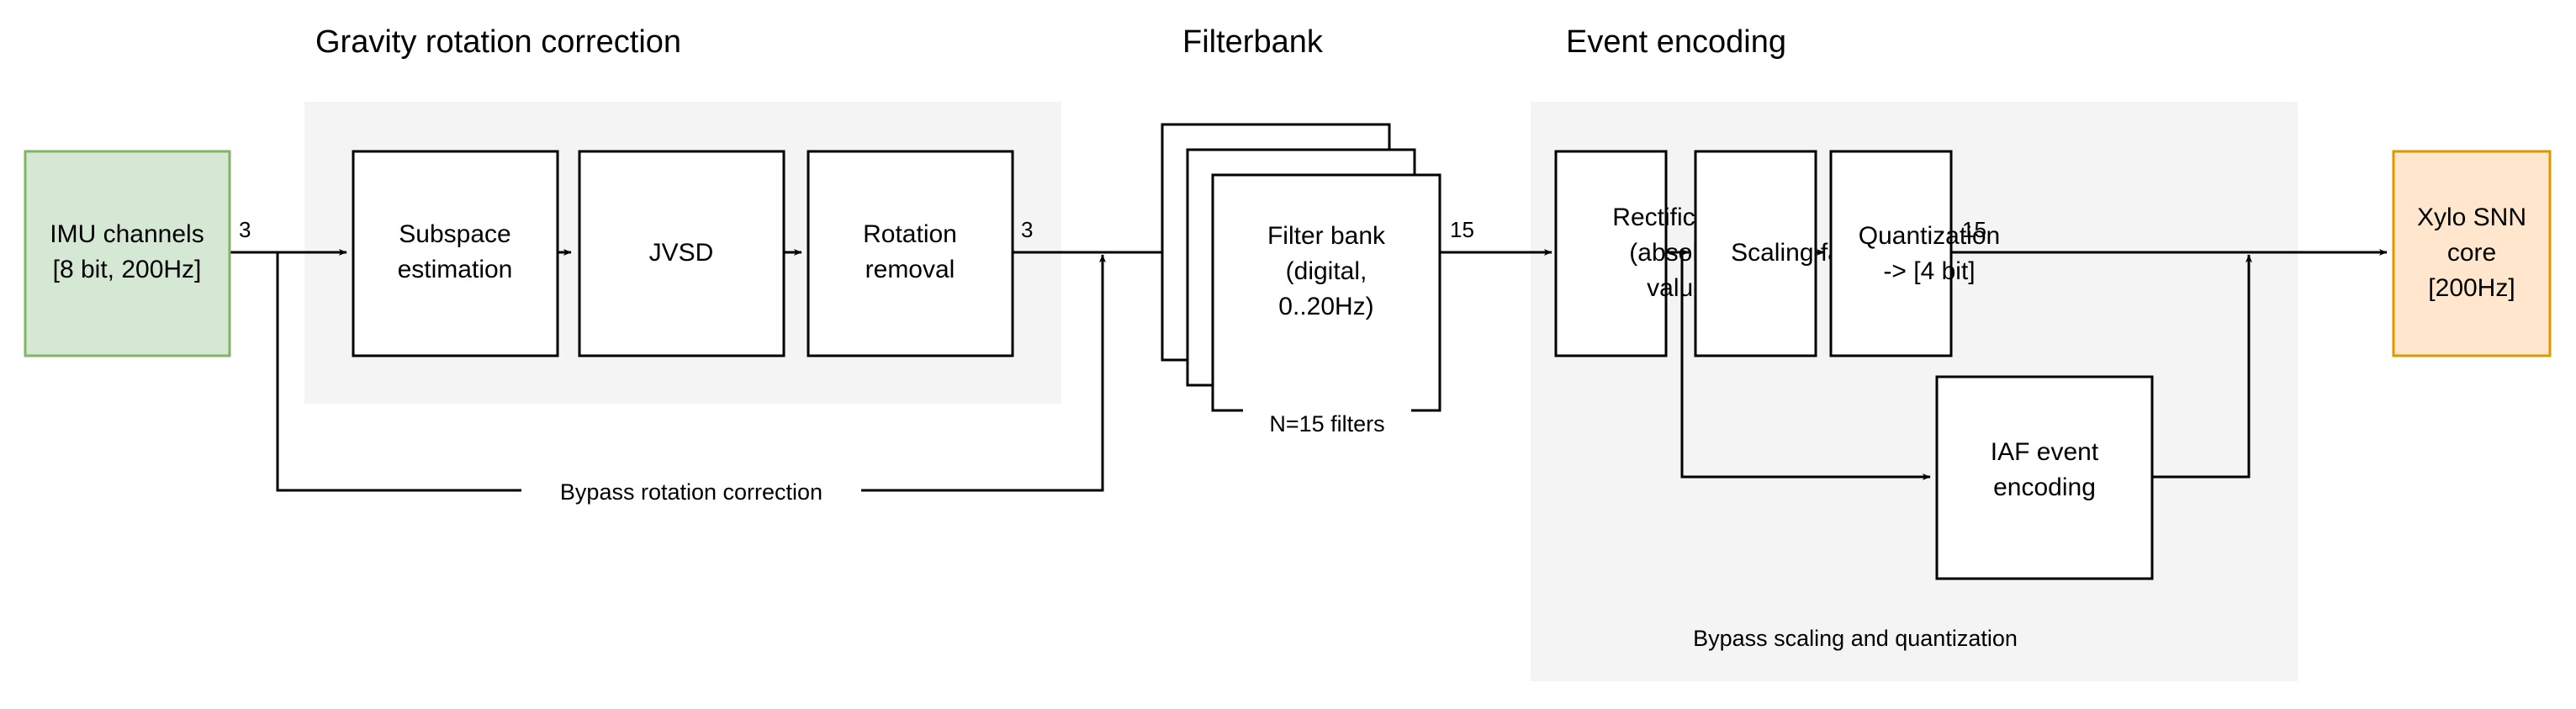  Describe the element at coordinates (1676, 42) in the screenshot. I see `group-title-event-encoding: Event encoding` at that location.